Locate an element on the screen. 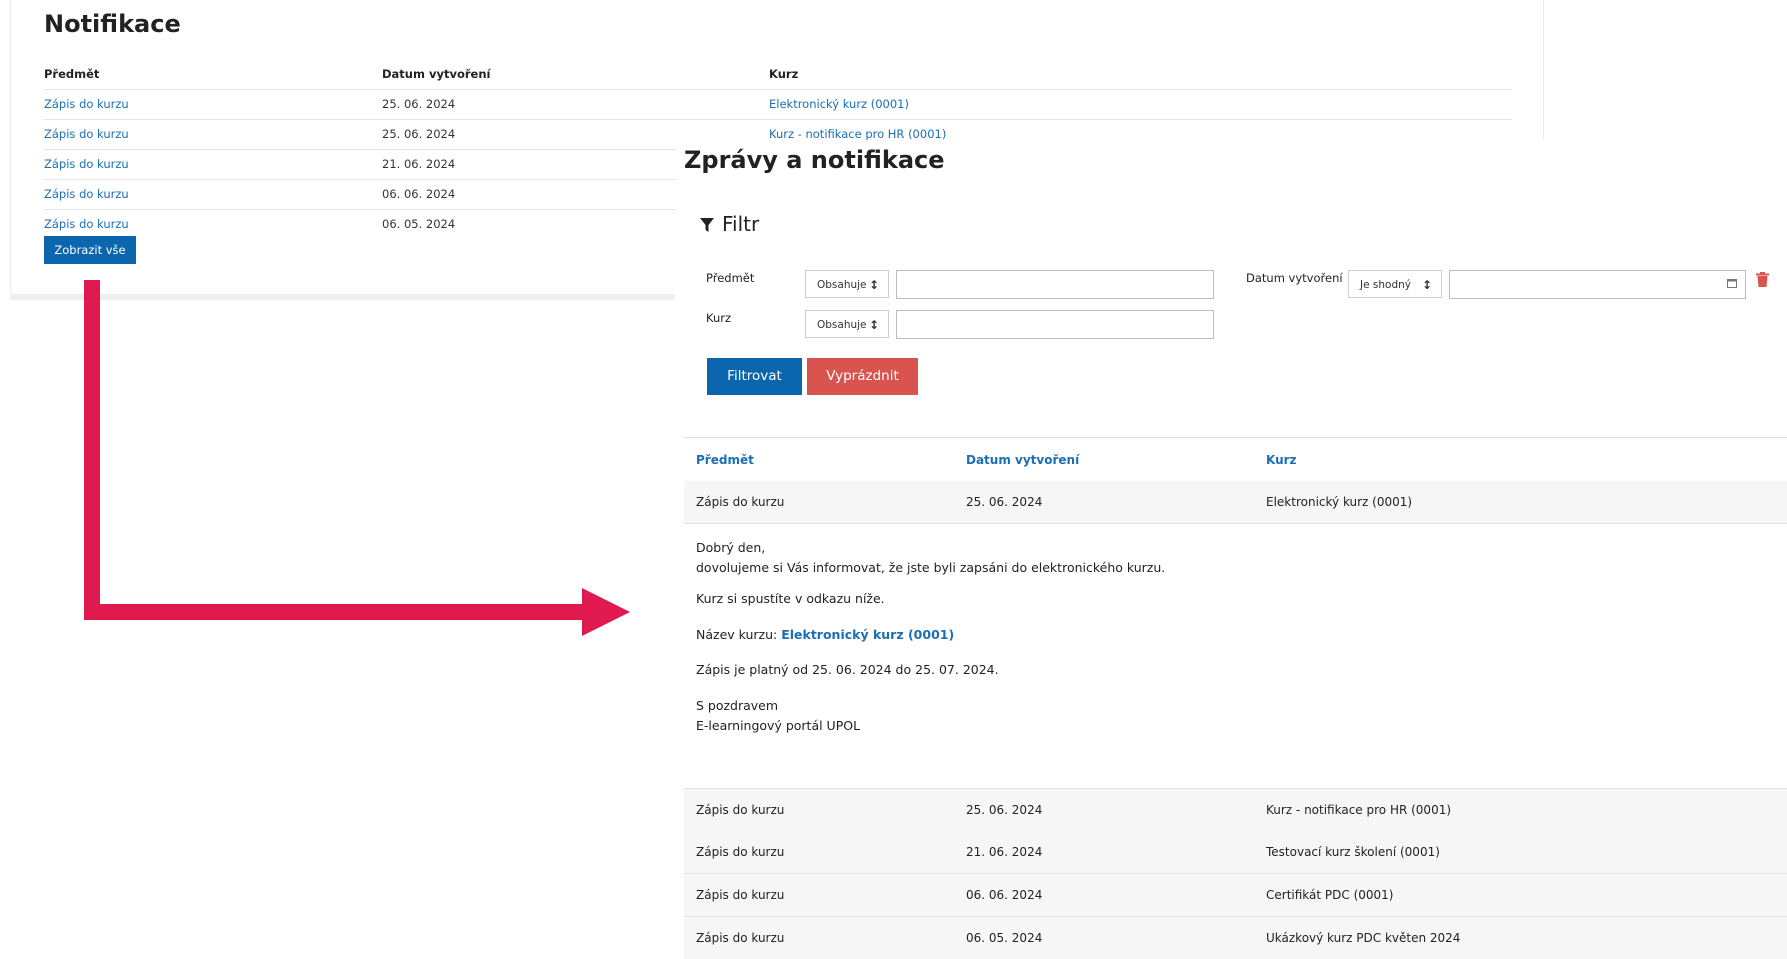 The image size is (1787, 959). page-title: Zprávy a notifikace is located at coordinates (814, 160).